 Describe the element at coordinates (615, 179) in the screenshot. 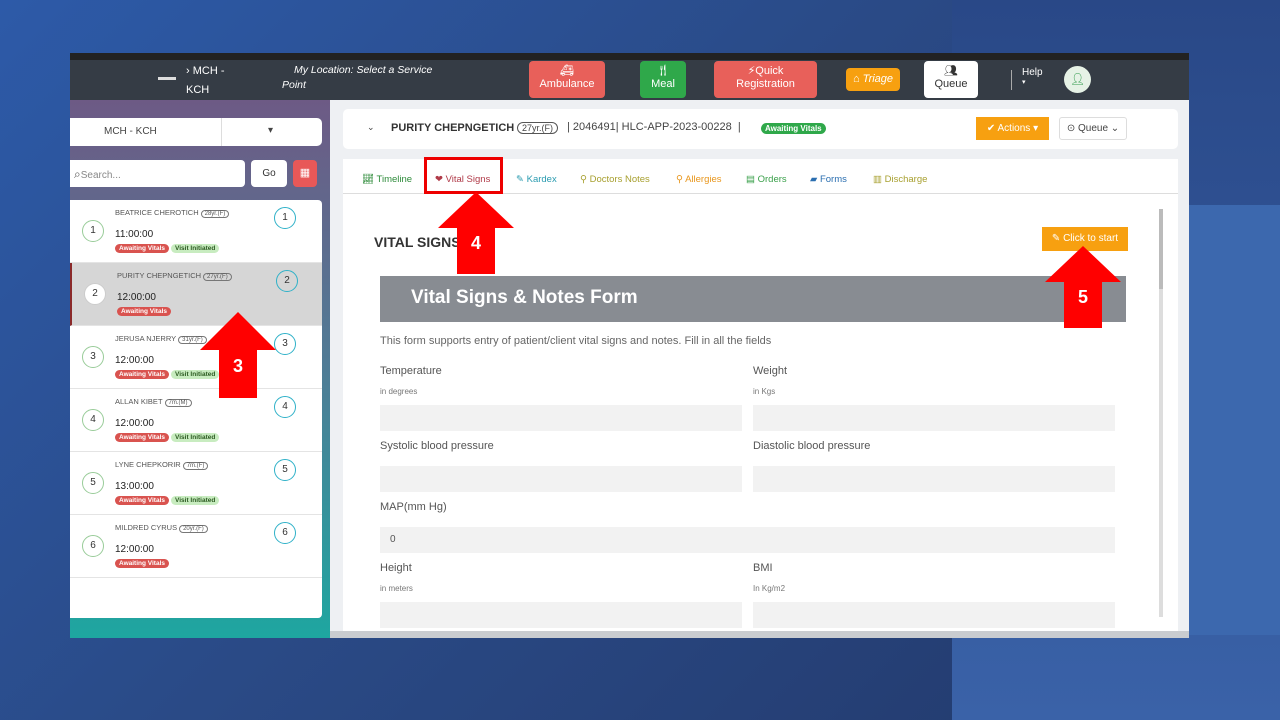

I see `tab-doctors-notes: ⚲ Doctors Notes` at that location.